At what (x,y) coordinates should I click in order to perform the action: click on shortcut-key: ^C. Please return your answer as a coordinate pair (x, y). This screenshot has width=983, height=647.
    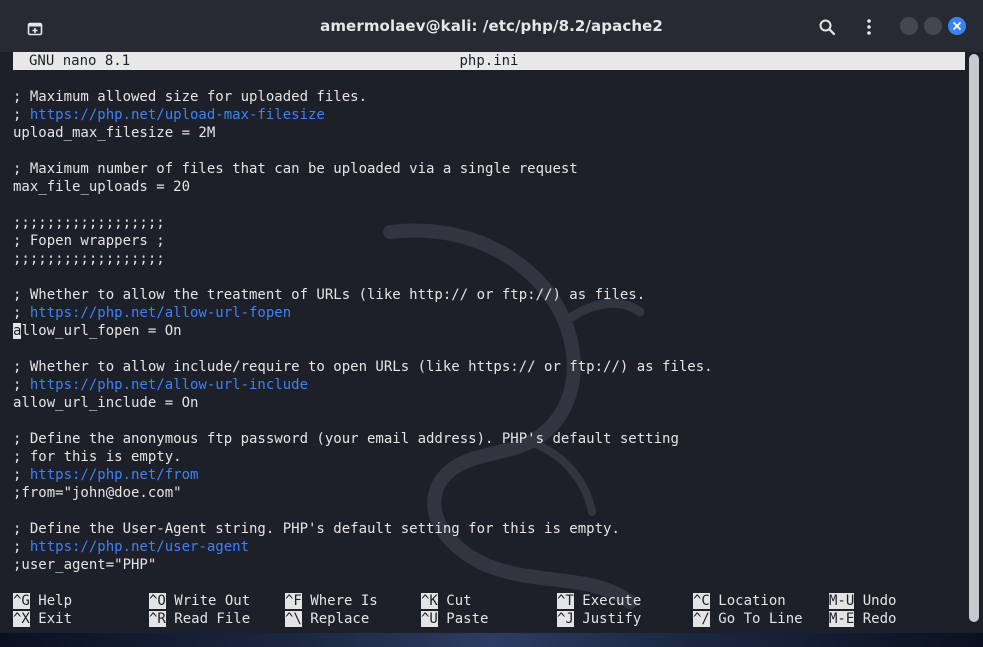
    Looking at the image, I should click on (701, 601).